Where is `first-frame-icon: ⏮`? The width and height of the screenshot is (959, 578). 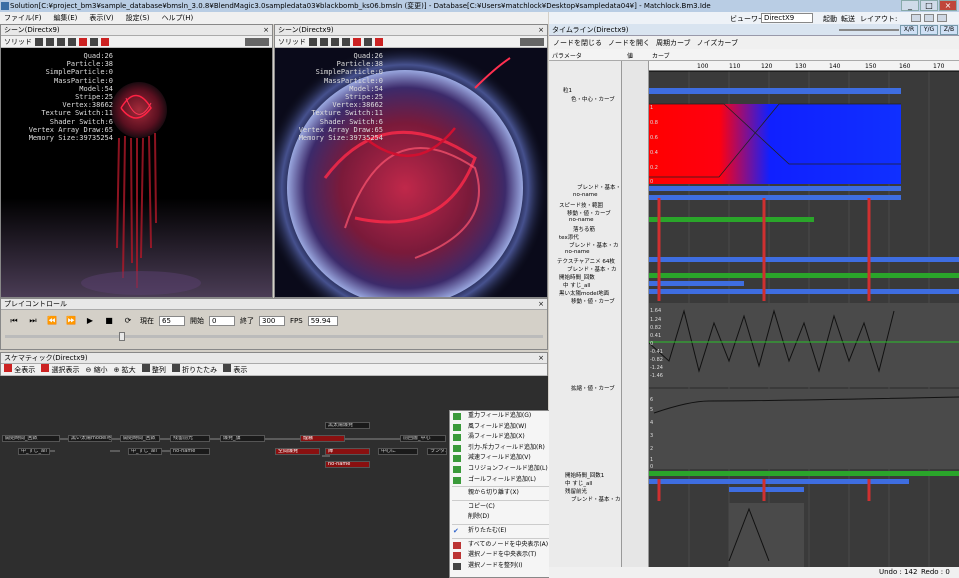 first-frame-icon: ⏮ is located at coordinates (14, 321).